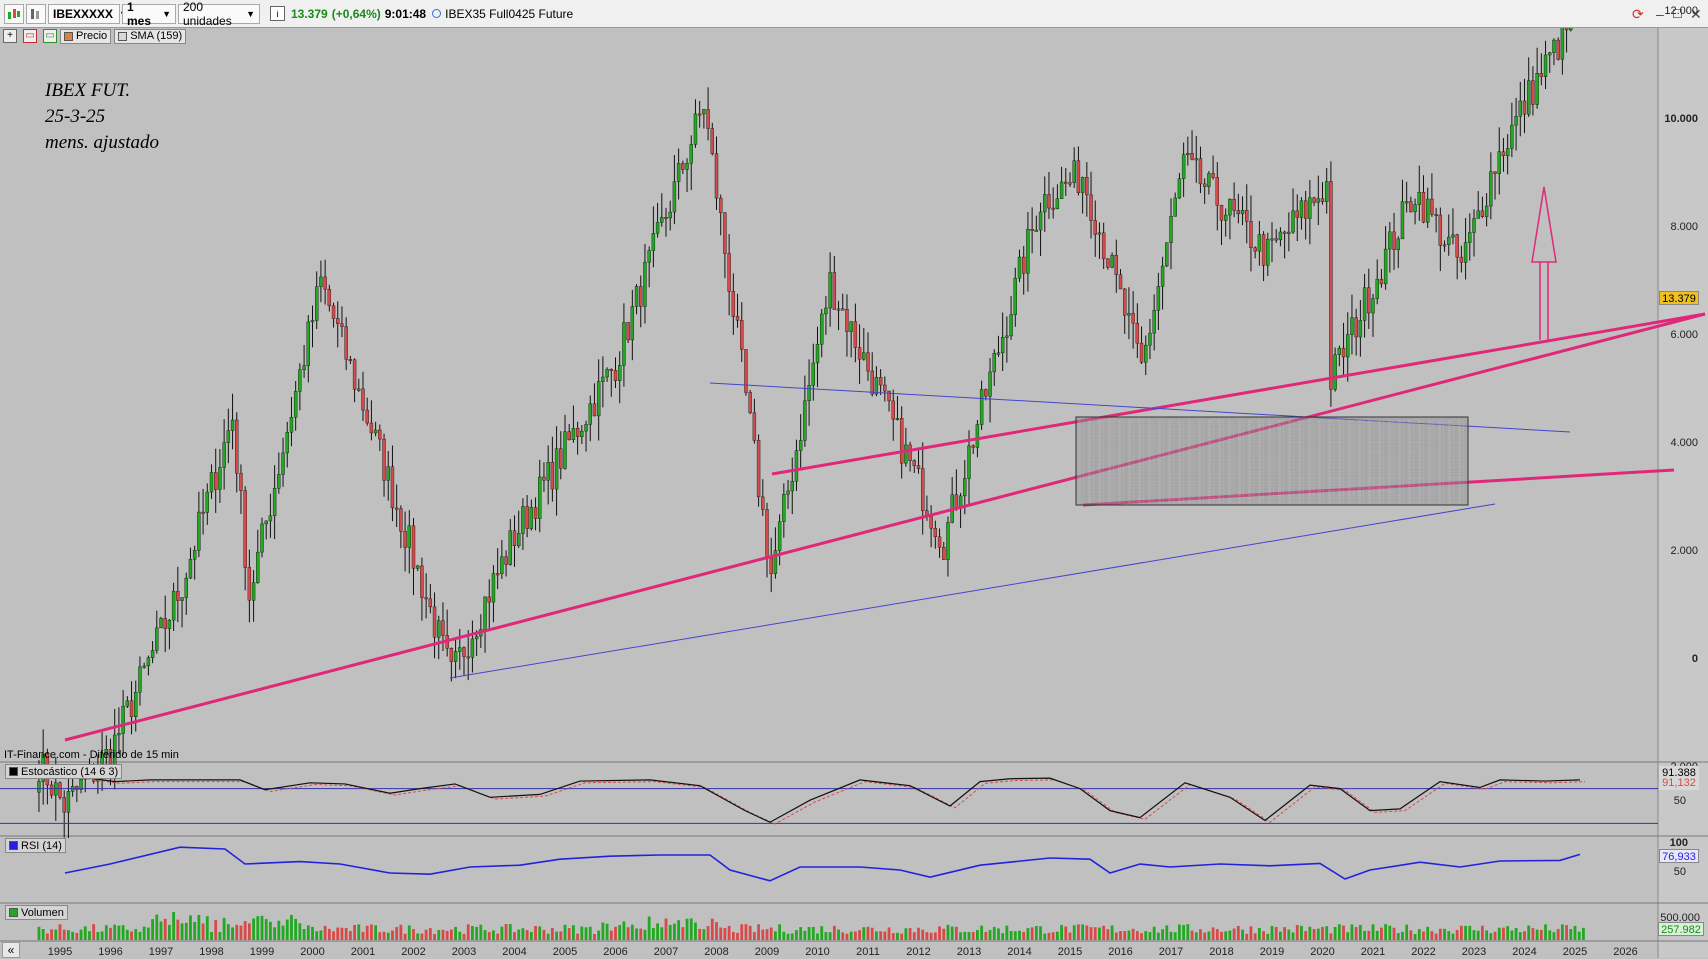 This screenshot has height=959, width=1708. What do you see at coordinates (50, 36) in the screenshot?
I see `add-indicator-icon: ▭` at bounding box center [50, 36].